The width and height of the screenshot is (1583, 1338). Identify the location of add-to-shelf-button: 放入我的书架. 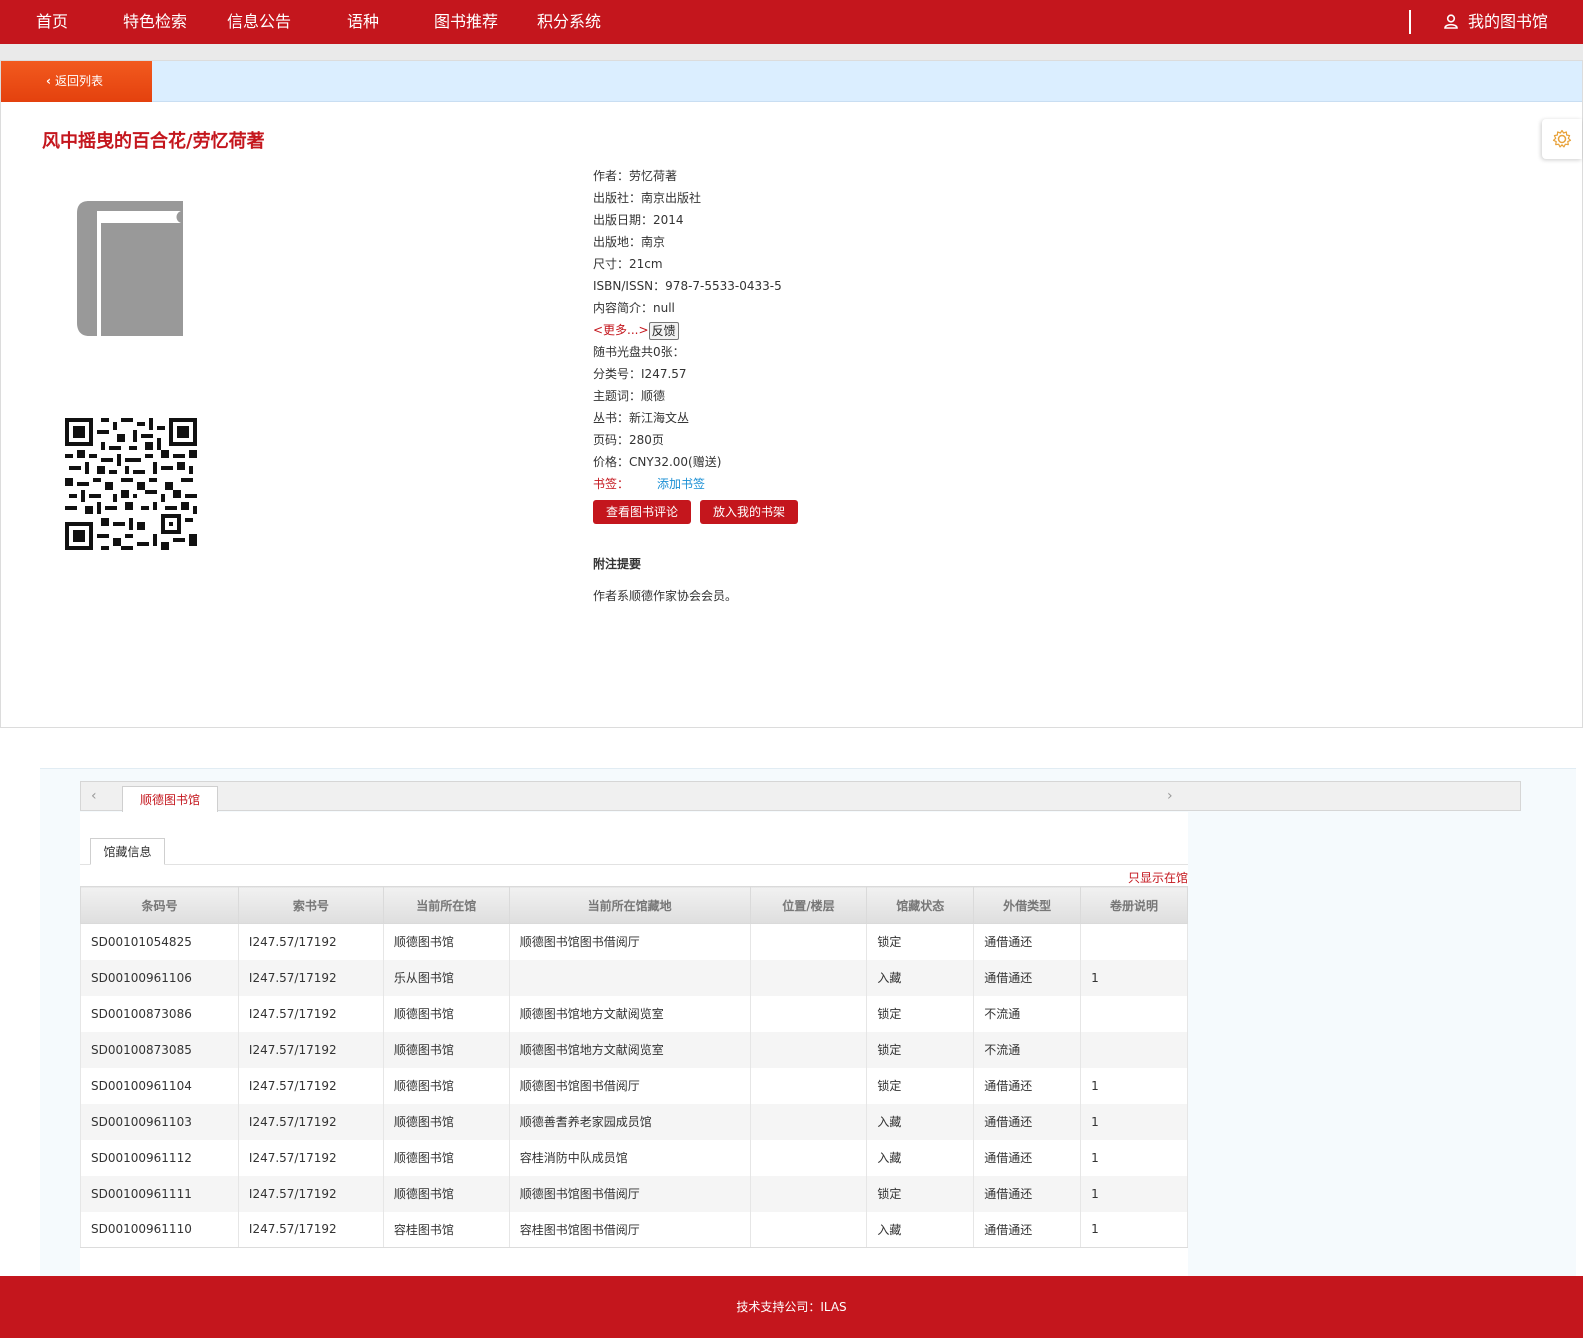
(749, 512).